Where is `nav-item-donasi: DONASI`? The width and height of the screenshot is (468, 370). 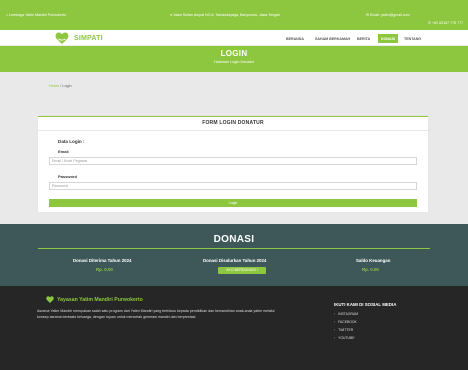 nav-item-donasi: DONASI is located at coordinates (388, 38).